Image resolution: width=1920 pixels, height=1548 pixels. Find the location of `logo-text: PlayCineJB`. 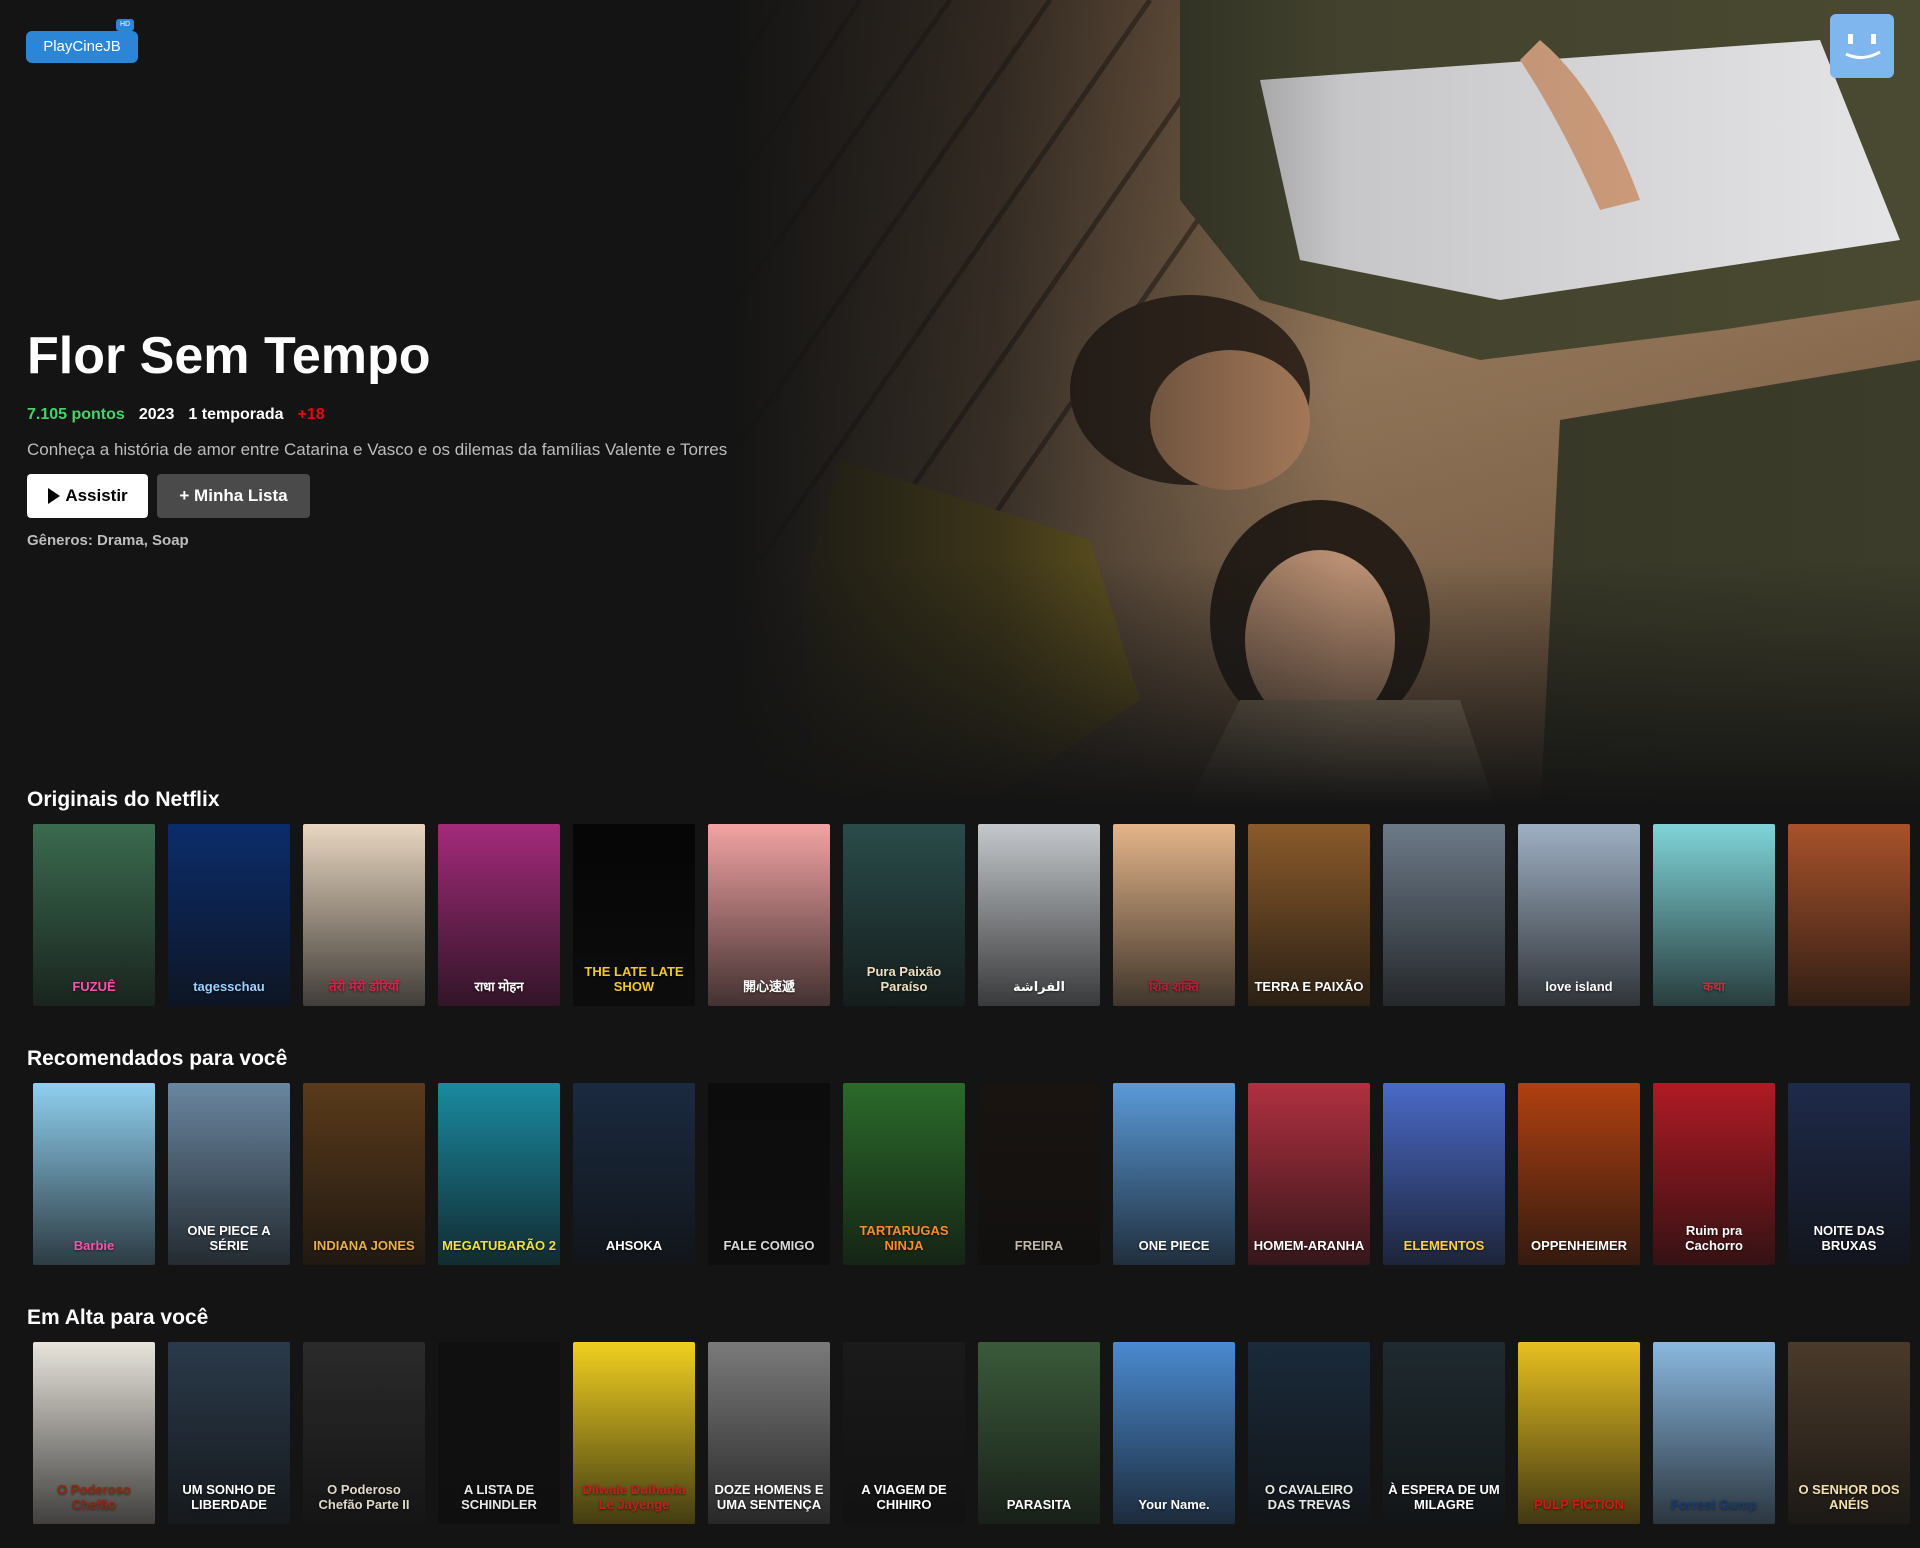

logo-text: PlayCineJB is located at coordinates (82, 47).